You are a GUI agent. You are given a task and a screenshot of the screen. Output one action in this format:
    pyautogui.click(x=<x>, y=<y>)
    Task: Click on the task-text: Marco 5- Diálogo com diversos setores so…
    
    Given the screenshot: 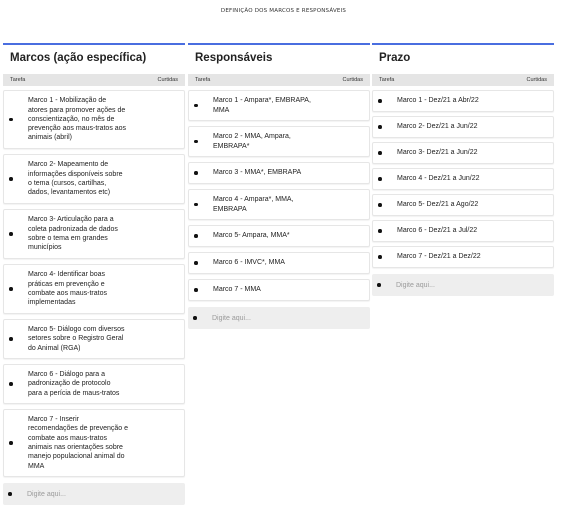 What is the action you would take?
    pyautogui.click(x=76, y=339)
    